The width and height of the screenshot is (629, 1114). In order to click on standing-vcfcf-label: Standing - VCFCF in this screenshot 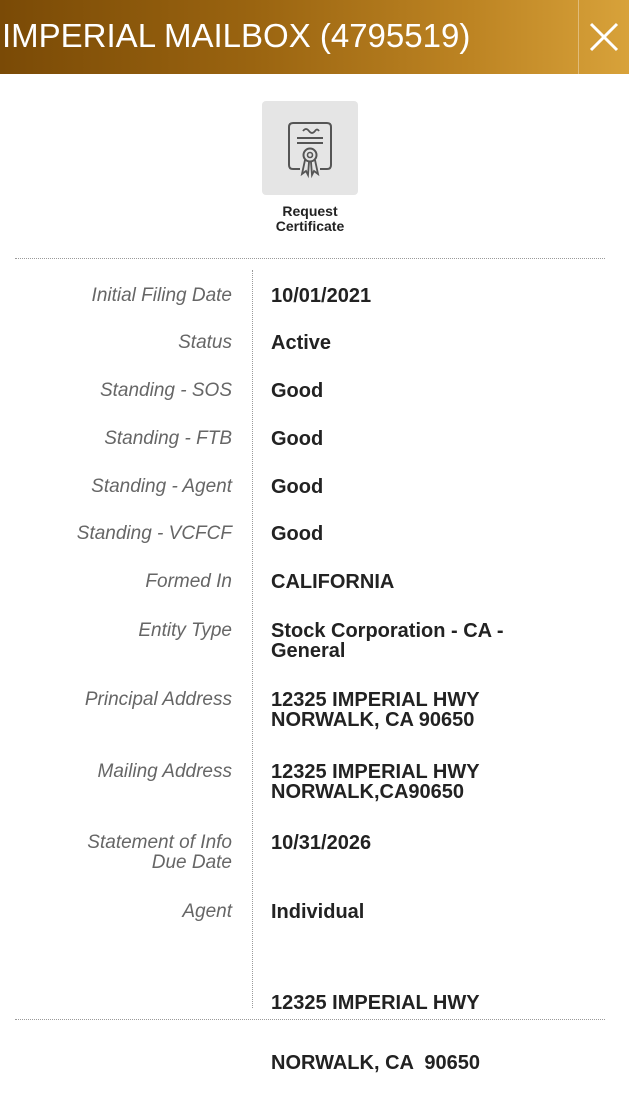, I will do `click(154, 533)`.